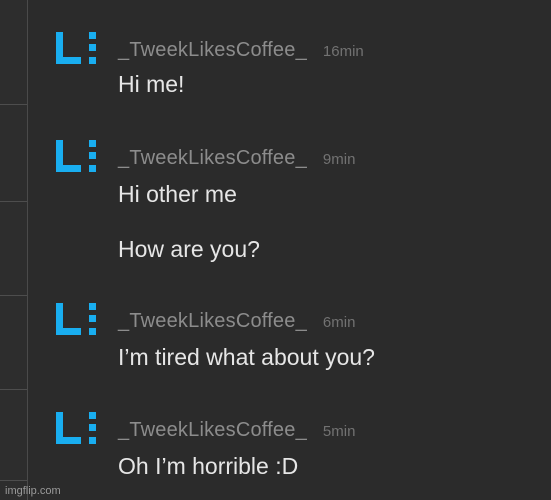 The height and width of the screenshot is (500, 551). What do you see at coordinates (339, 431) in the screenshot?
I see `timestamp: 5min` at bounding box center [339, 431].